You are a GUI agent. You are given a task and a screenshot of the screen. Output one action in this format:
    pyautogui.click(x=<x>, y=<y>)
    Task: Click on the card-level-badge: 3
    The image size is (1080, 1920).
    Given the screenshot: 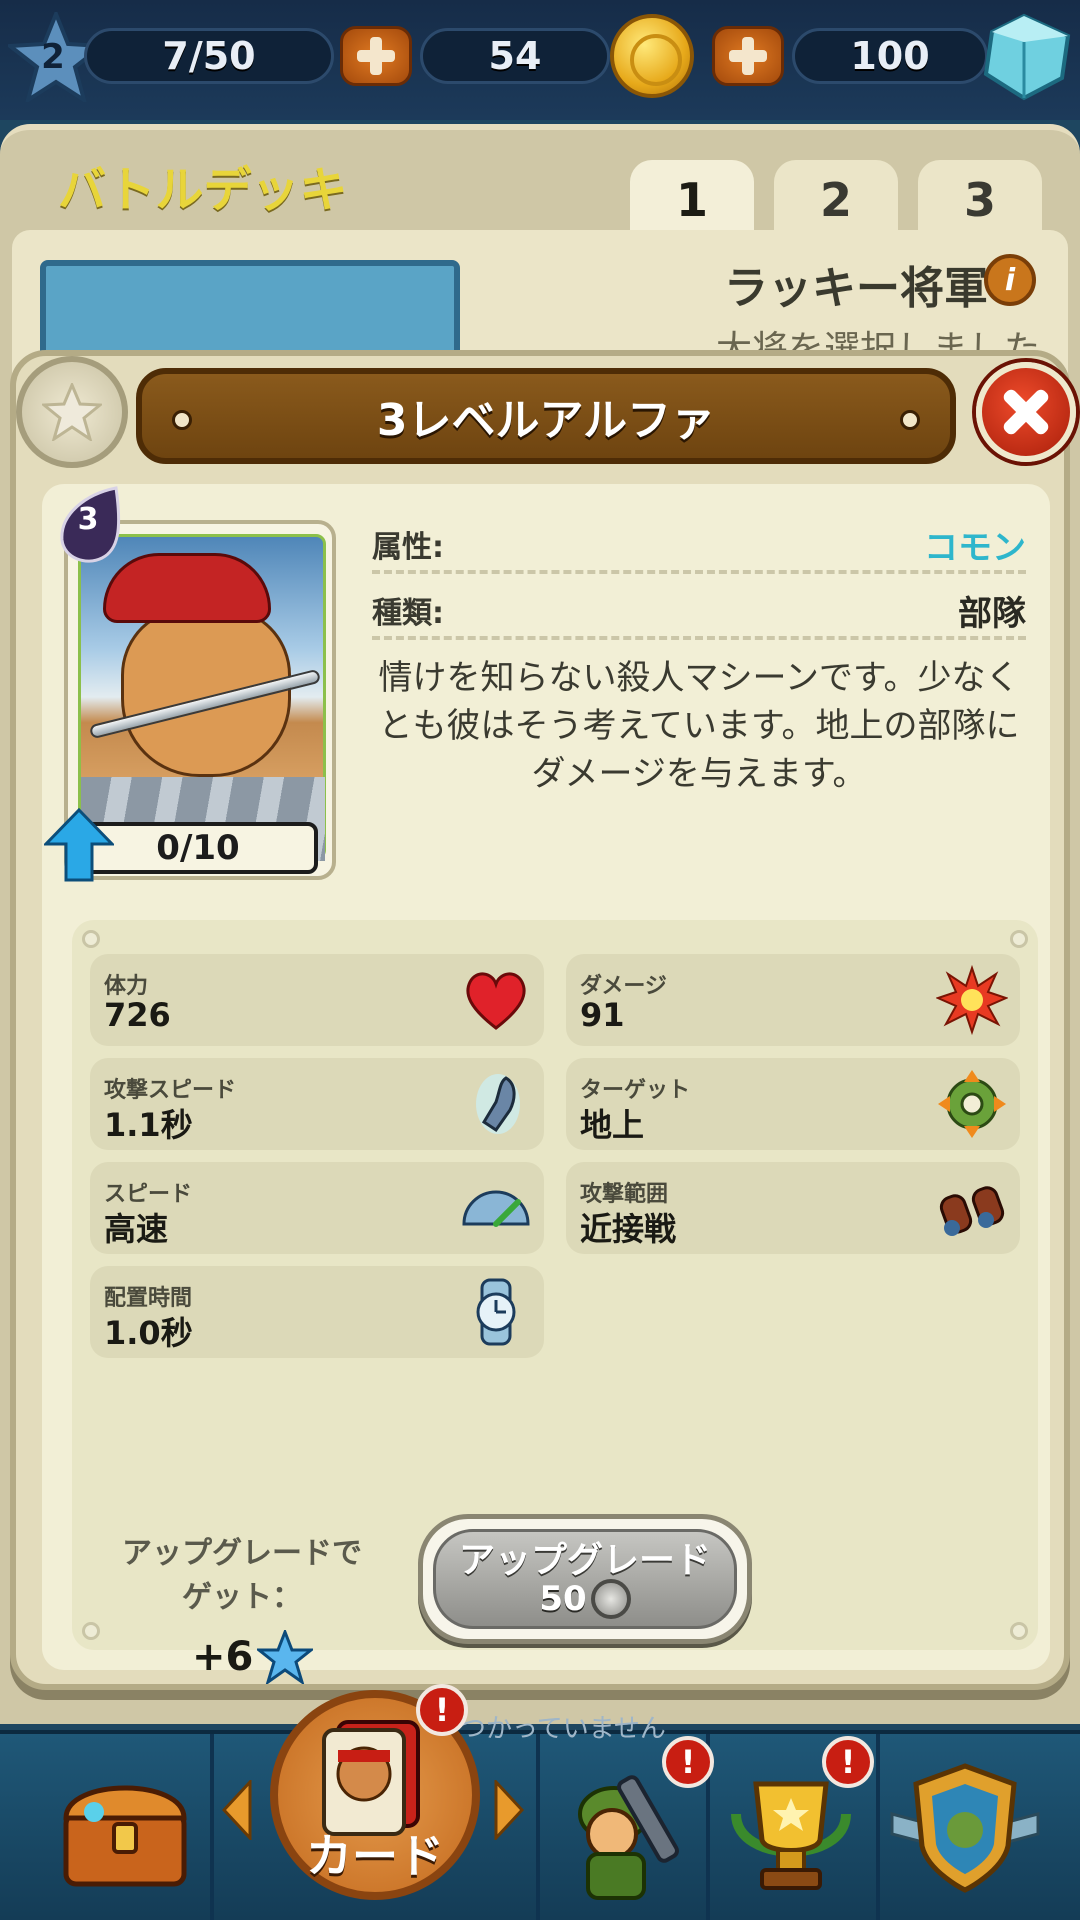 What is the action you would take?
    pyautogui.click(x=90, y=526)
    